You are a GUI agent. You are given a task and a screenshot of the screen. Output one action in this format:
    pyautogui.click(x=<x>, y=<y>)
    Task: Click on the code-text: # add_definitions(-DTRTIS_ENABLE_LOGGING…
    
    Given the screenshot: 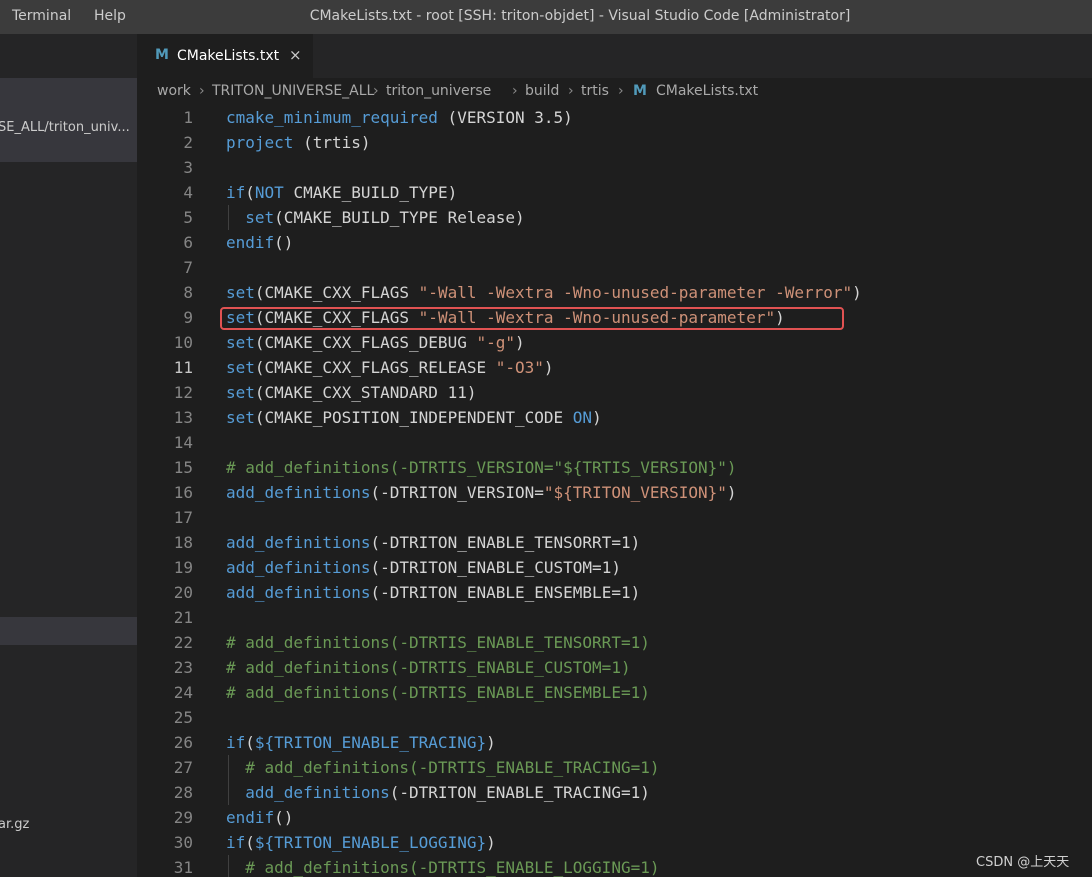 What is the action you would take?
    pyautogui.click(x=442, y=866)
    